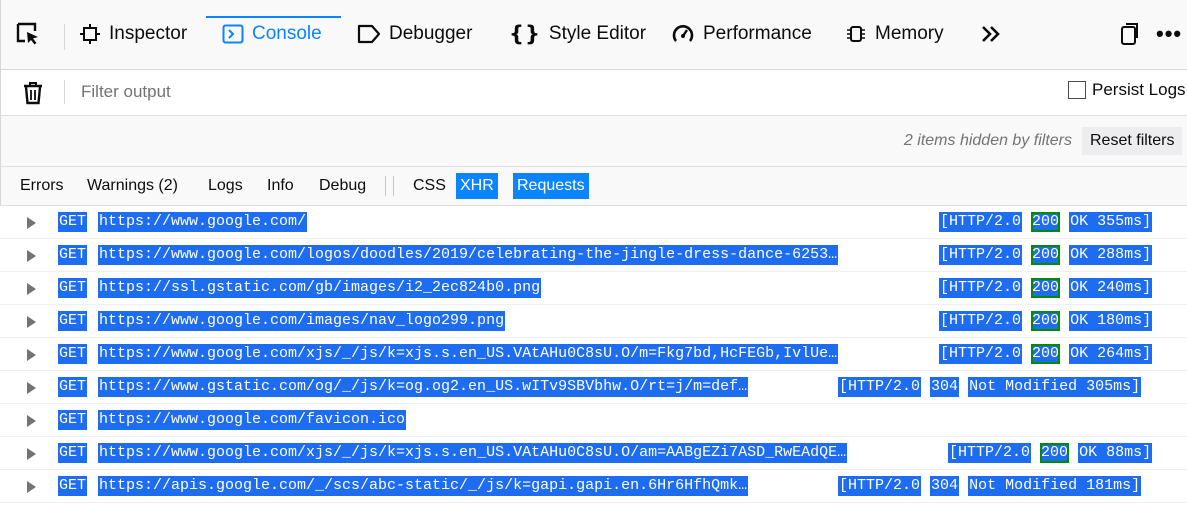 The image size is (1187, 506). What do you see at coordinates (64, 92) in the screenshot?
I see `filter-separator` at bounding box center [64, 92].